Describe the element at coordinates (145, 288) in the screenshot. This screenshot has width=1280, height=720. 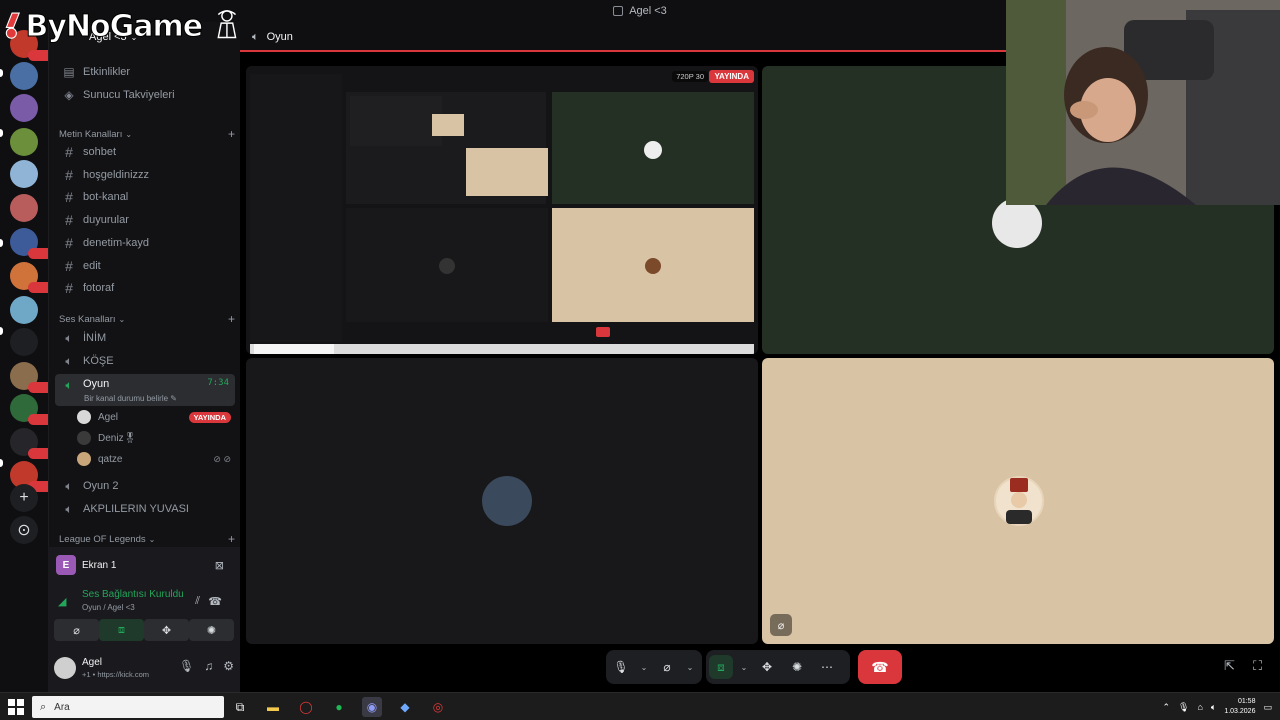
I see `text-channel: # fotoraf` at that location.